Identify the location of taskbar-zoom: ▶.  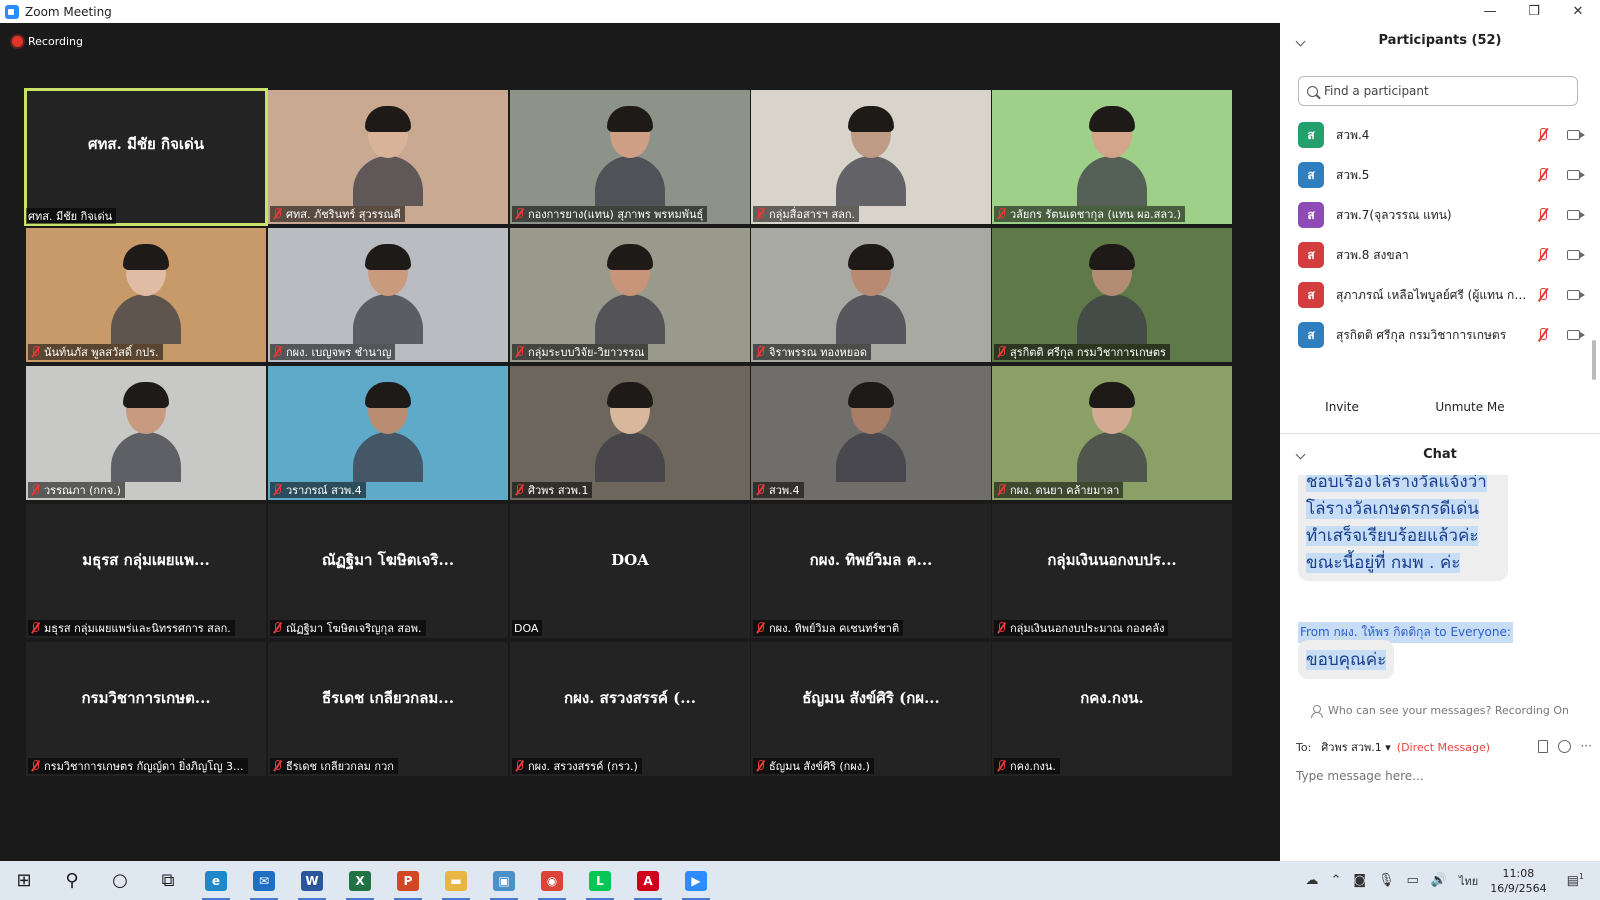
(696, 880).